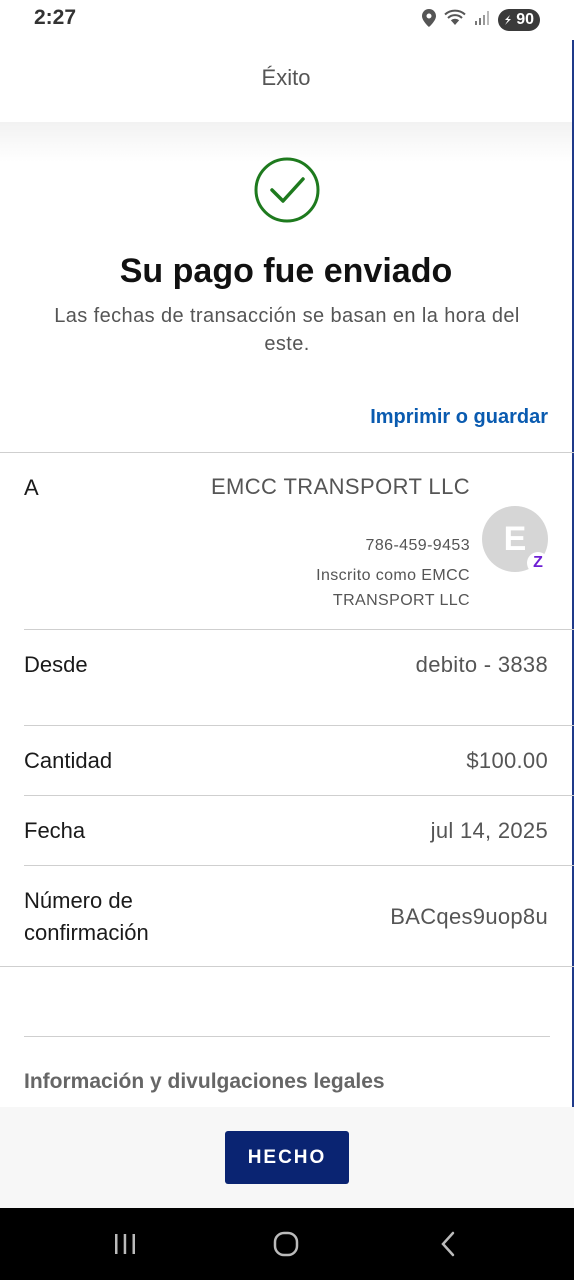  What do you see at coordinates (55, 17) in the screenshot?
I see `status-time: 2:27` at bounding box center [55, 17].